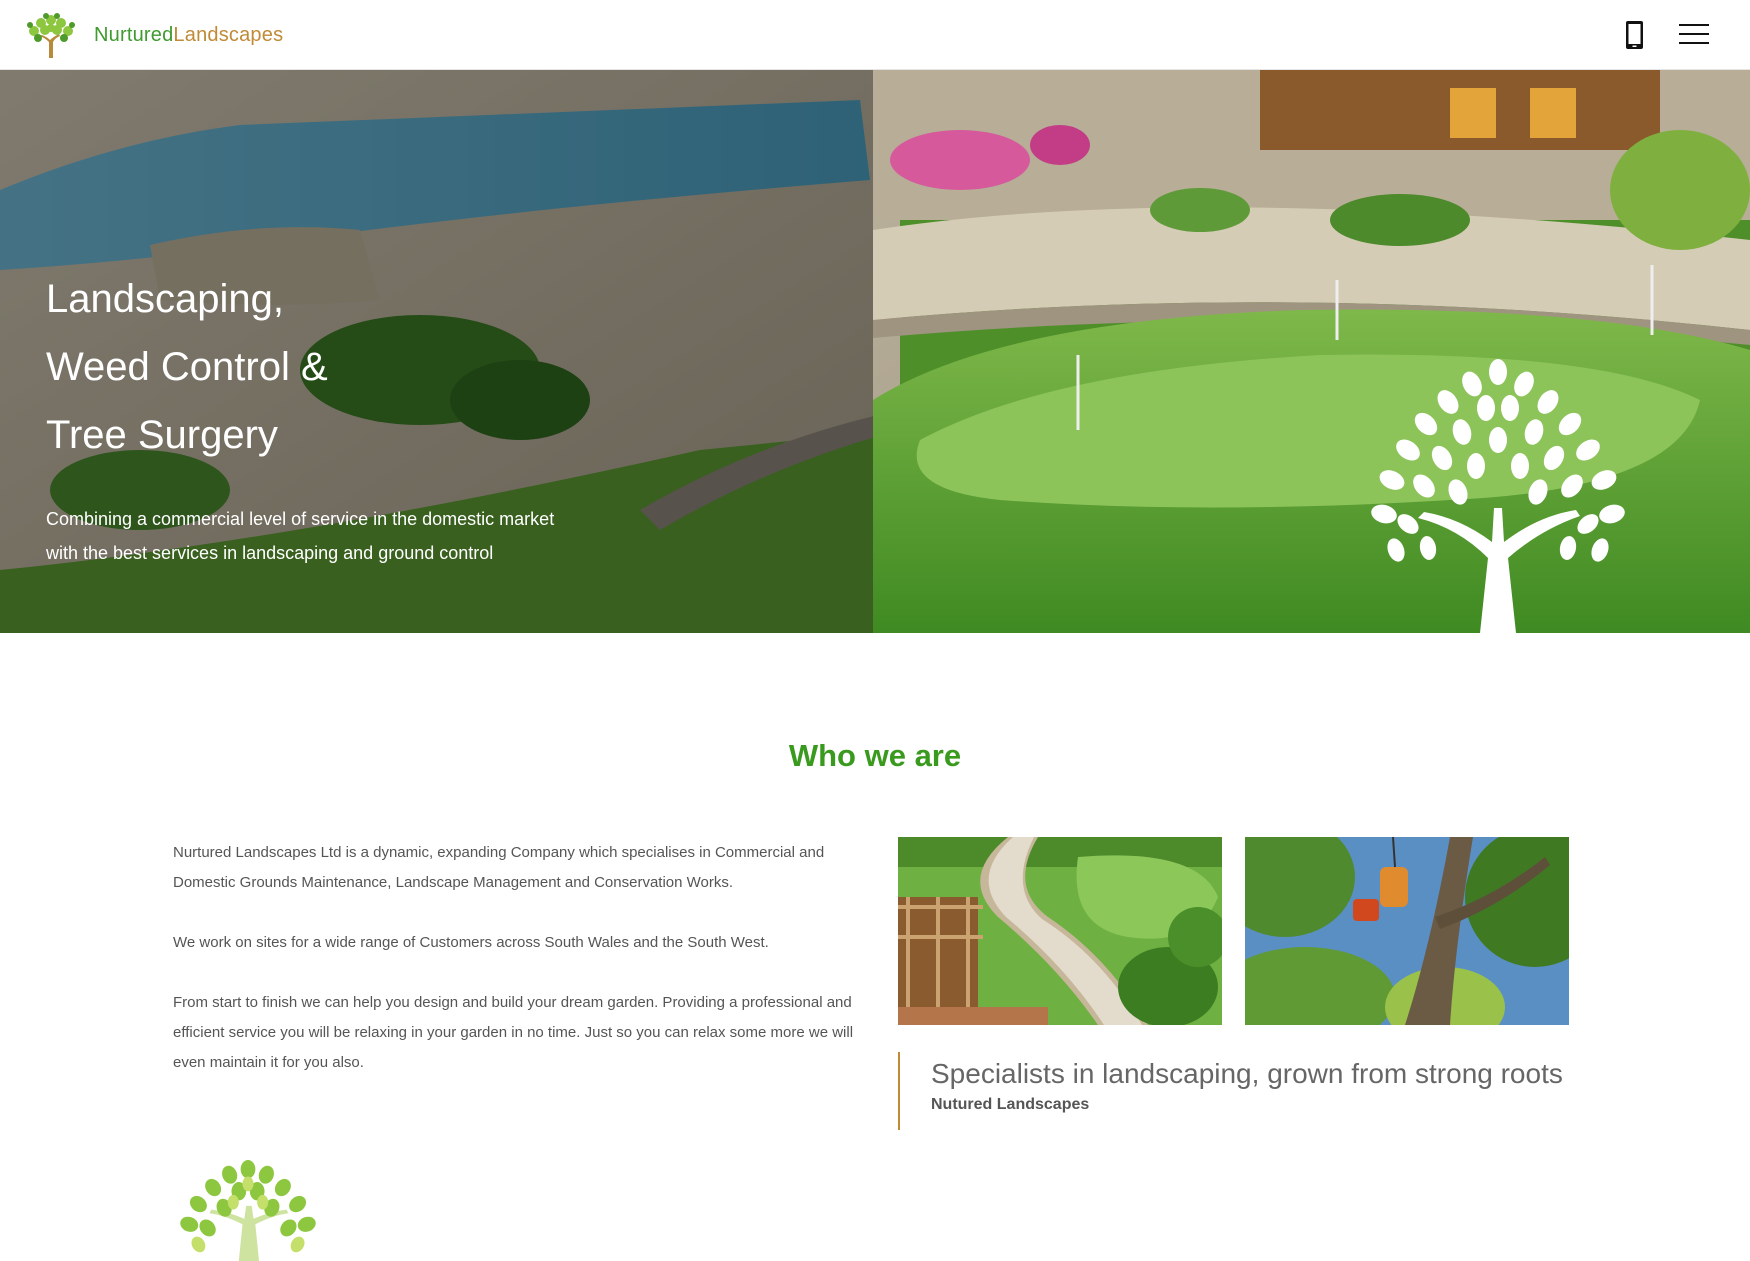 This screenshot has height=1261, width=1750. What do you see at coordinates (162, 435) in the screenshot?
I see `hero-title-line: Tree Surgery` at bounding box center [162, 435].